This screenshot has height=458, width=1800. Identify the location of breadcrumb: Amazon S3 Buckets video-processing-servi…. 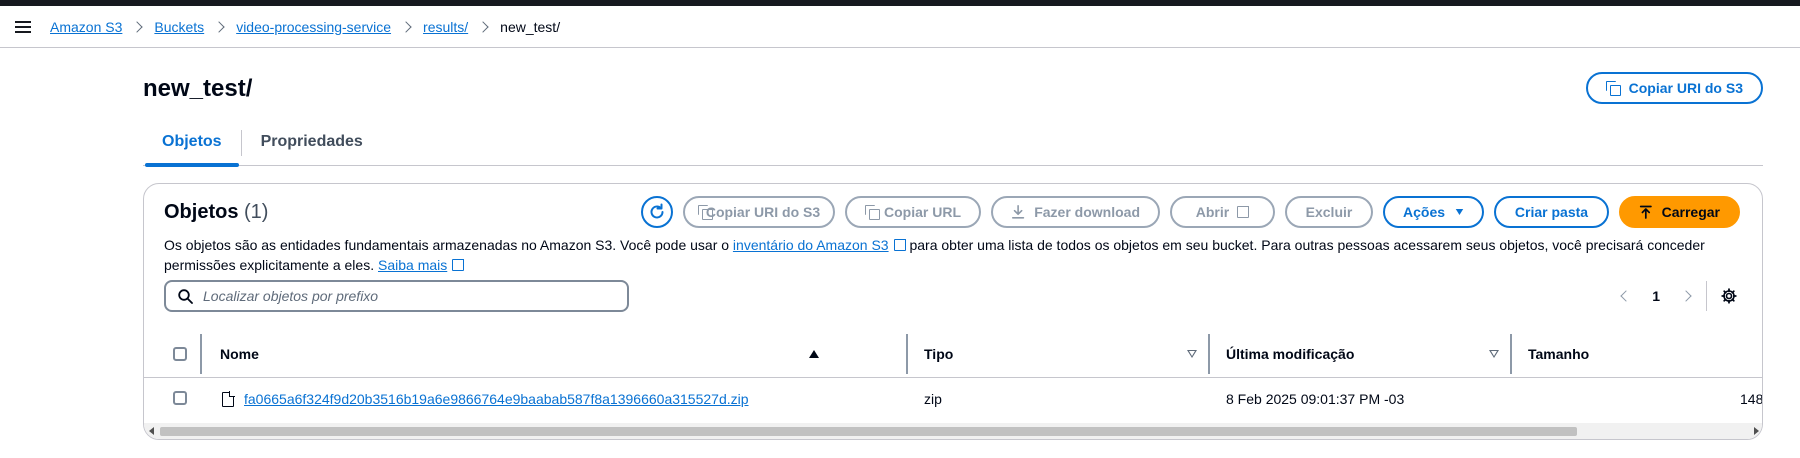
(305, 27).